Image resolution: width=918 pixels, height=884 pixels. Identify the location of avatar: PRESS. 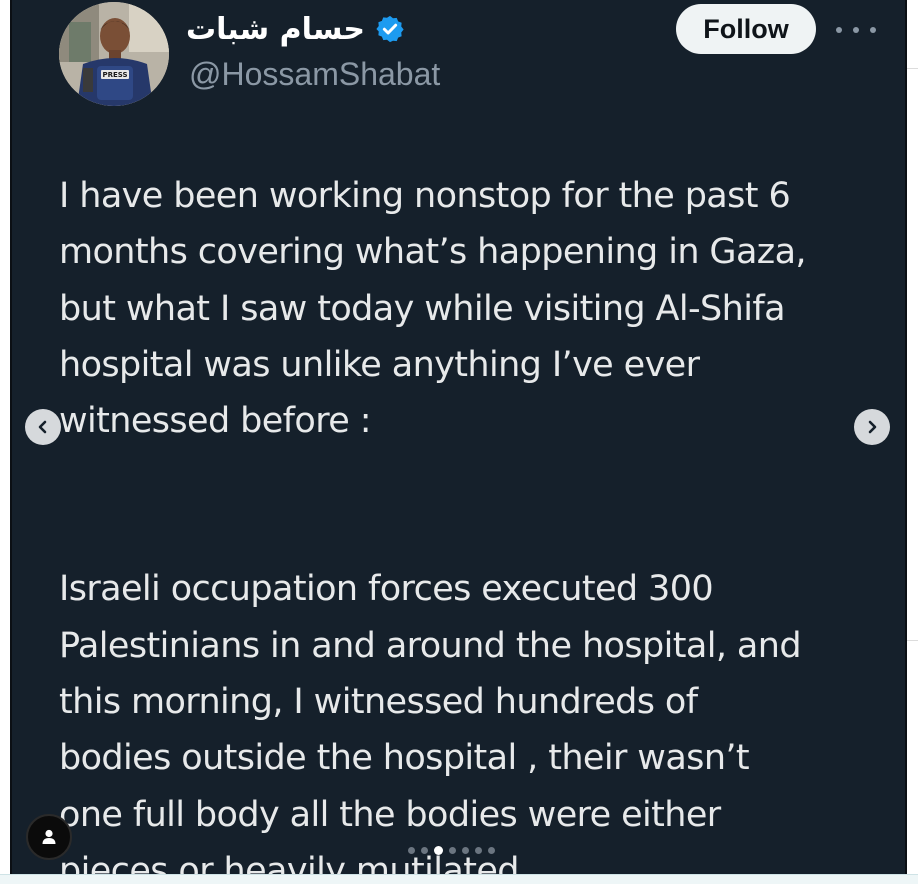
(114, 54).